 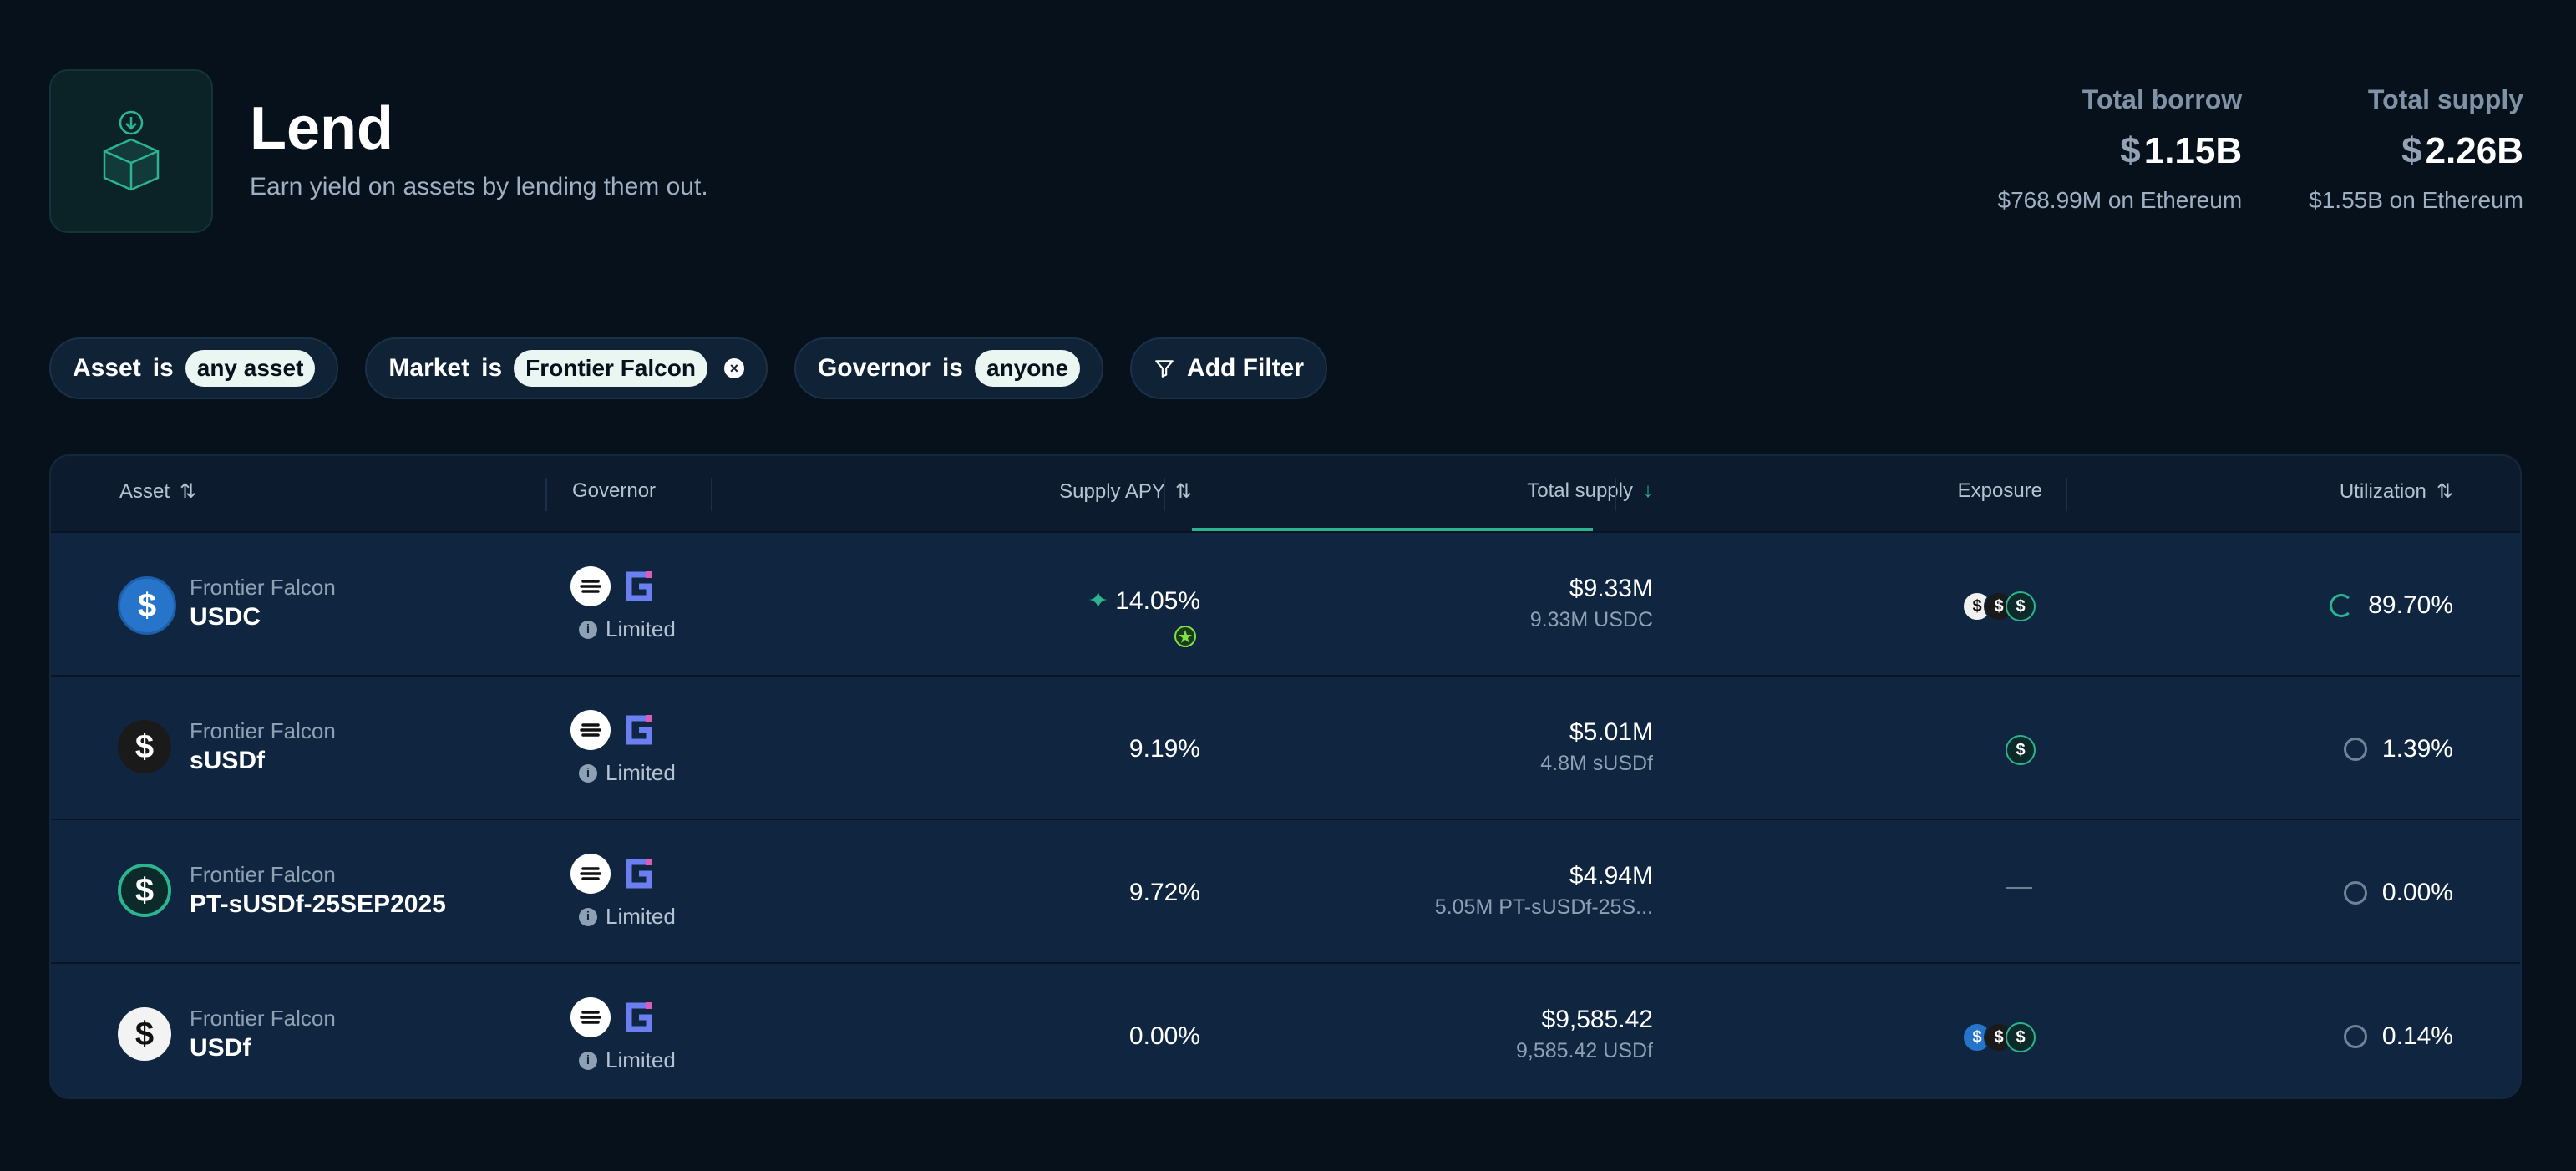 What do you see at coordinates (1596, 763) in the screenshot?
I see `supply-native: 4.8M sUSDf` at bounding box center [1596, 763].